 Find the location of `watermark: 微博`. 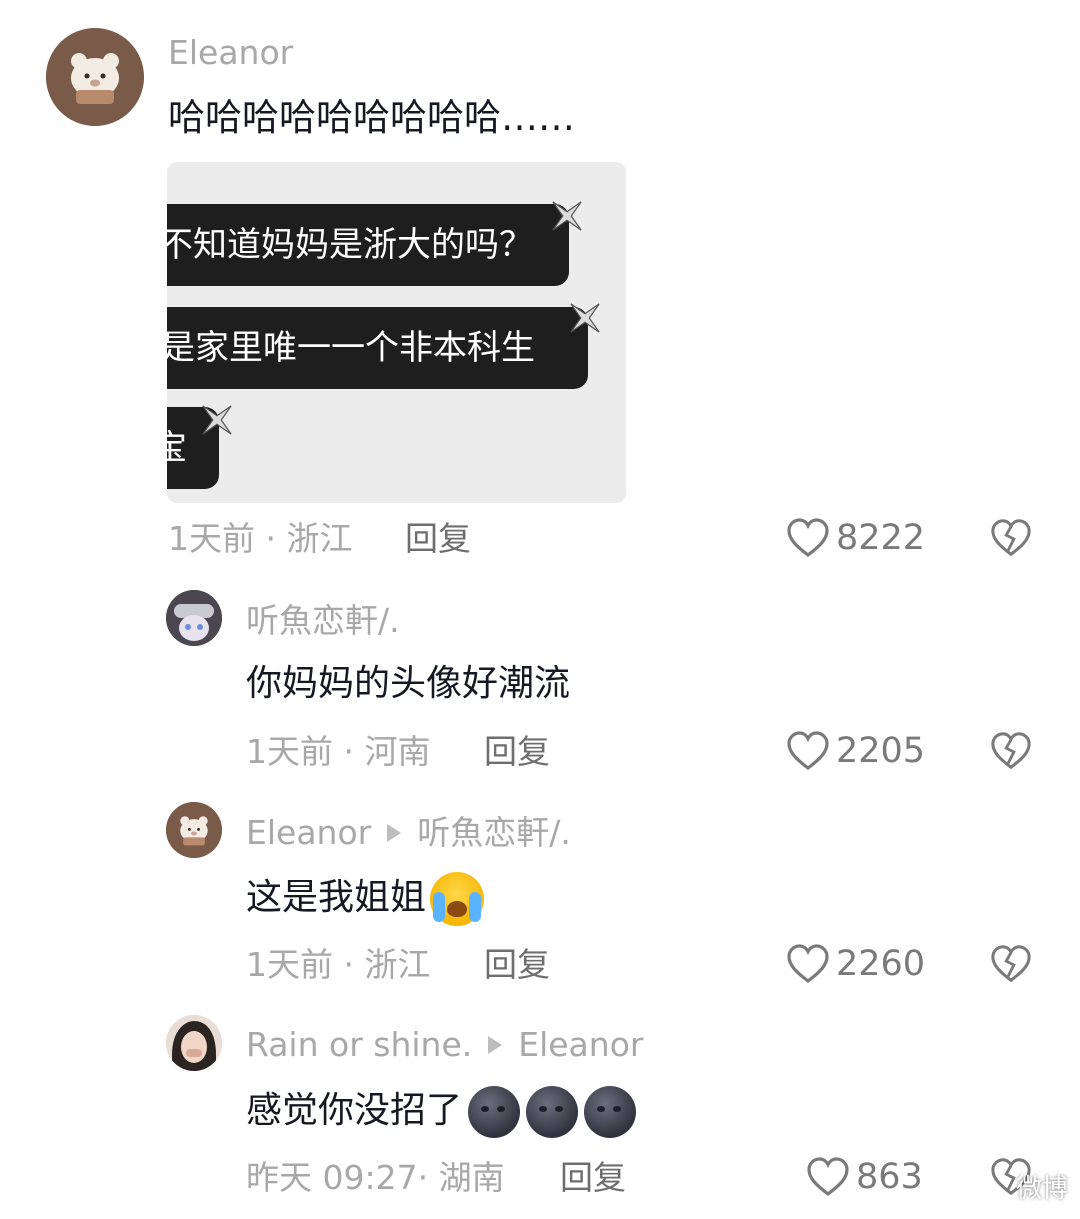

watermark: 微博 is located at coordinates (1042, 1186).